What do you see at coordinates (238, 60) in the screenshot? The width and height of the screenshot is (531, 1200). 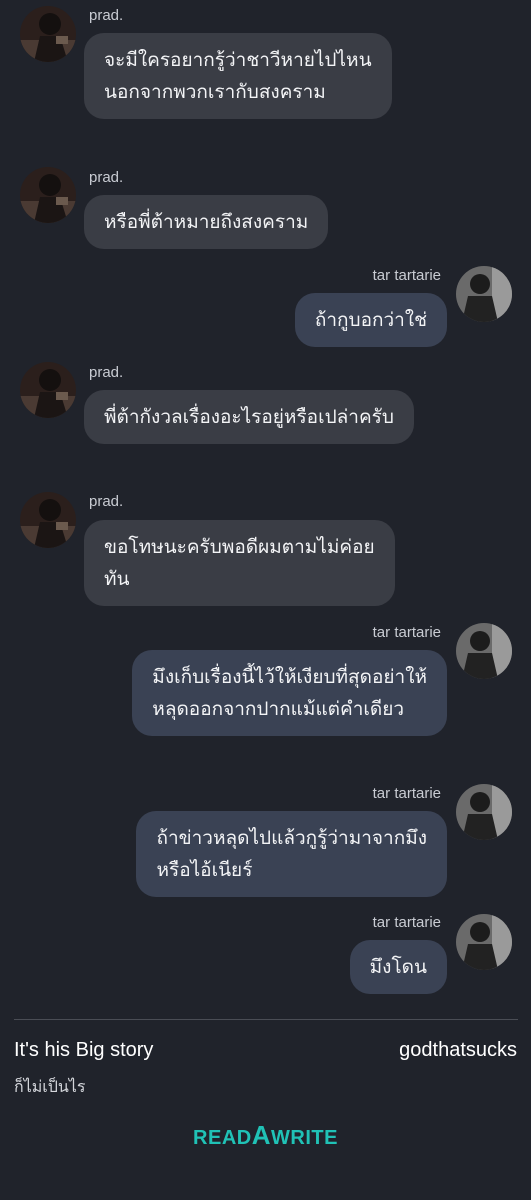 I see `message-line: จะมีใครอยากรู้ว่าชาวีหายไปไหน` at bounding box center [238, 60].